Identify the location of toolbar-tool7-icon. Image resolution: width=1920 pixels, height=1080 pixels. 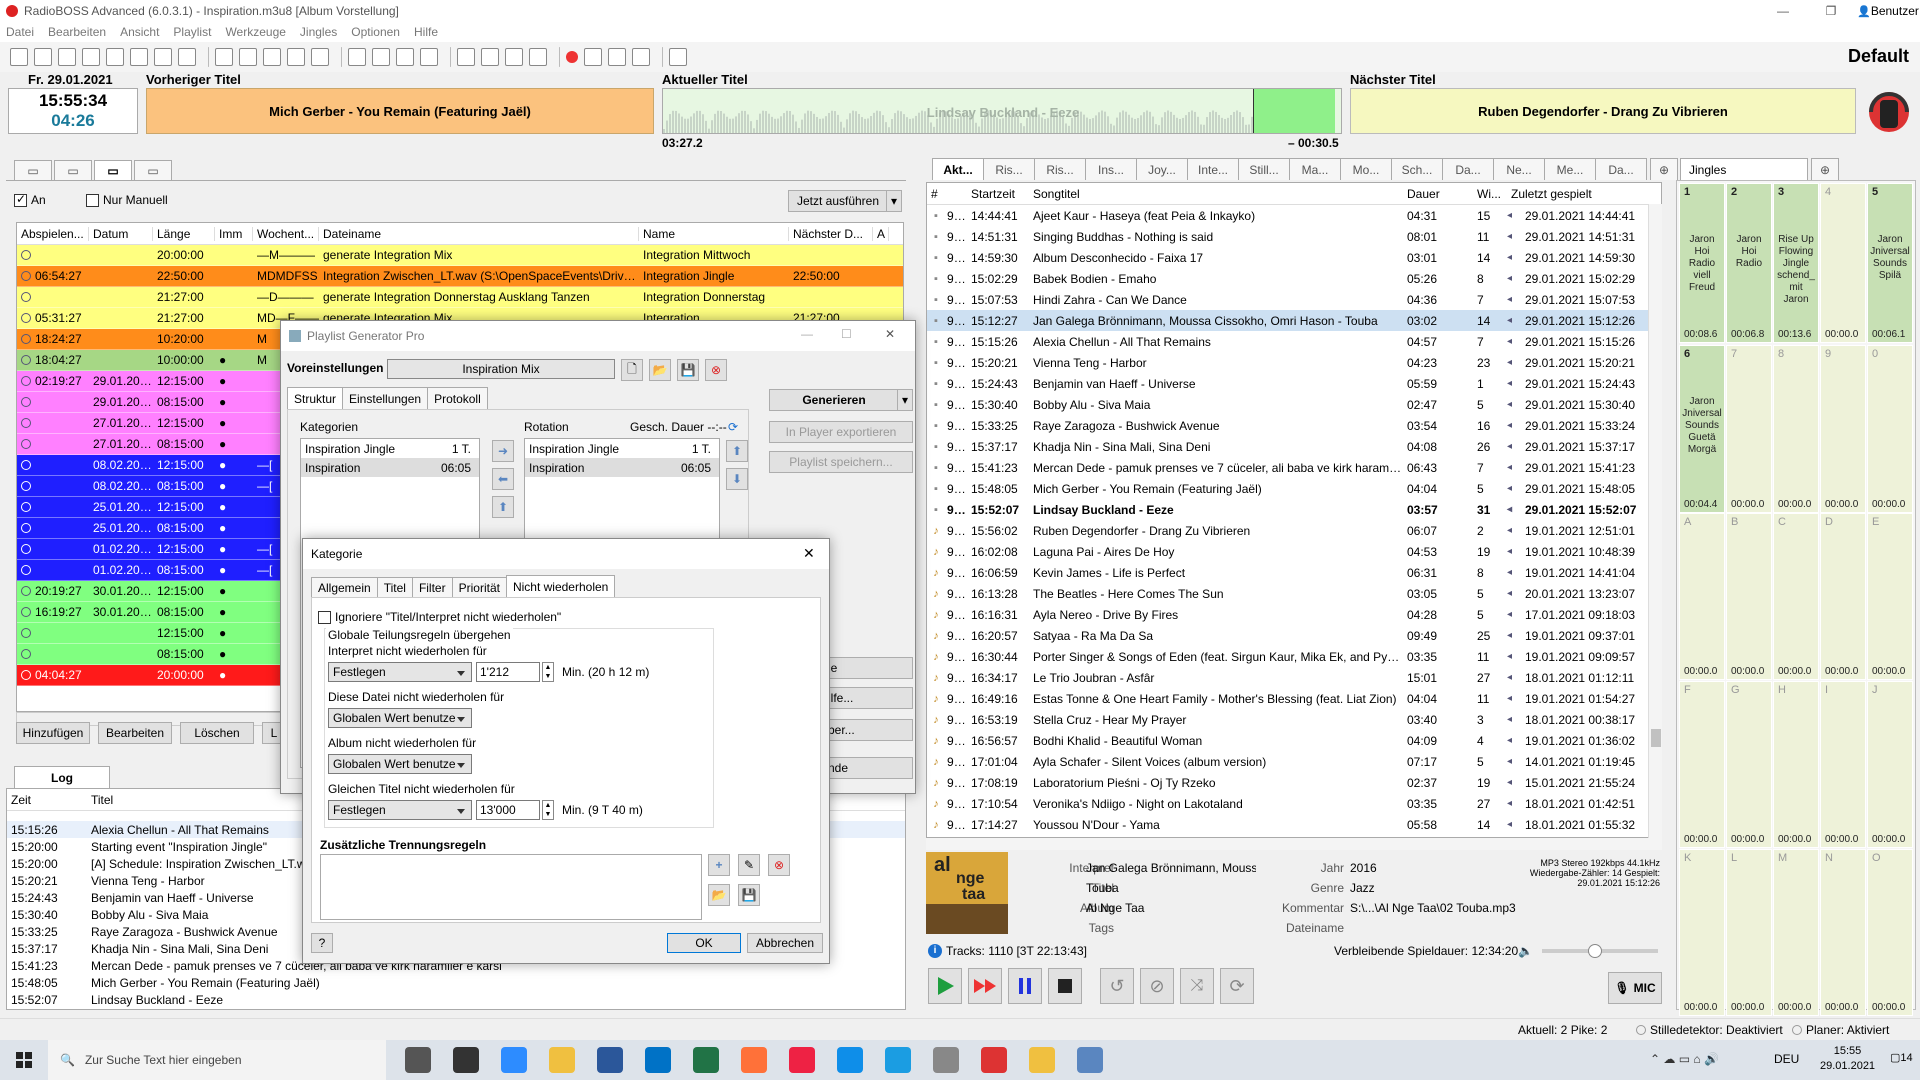
(514, 57).